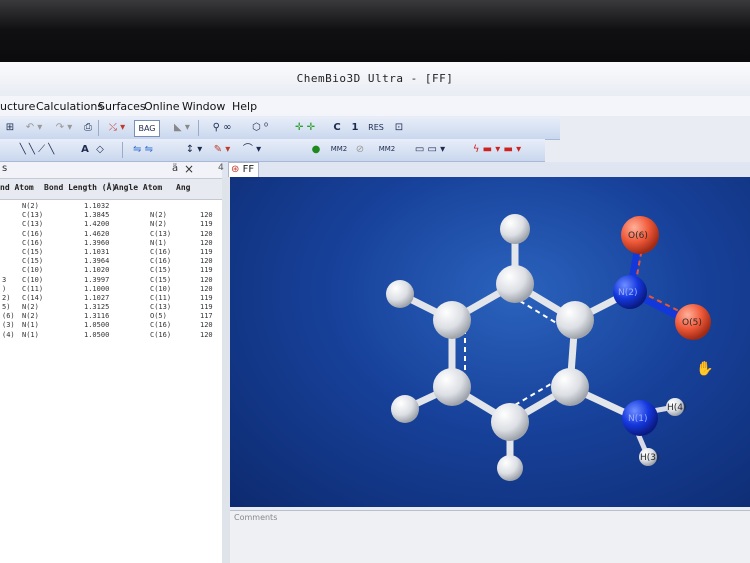 This screenshot has height=563, width=750. I want to click on table-cell: C(11), so click(33, 288).